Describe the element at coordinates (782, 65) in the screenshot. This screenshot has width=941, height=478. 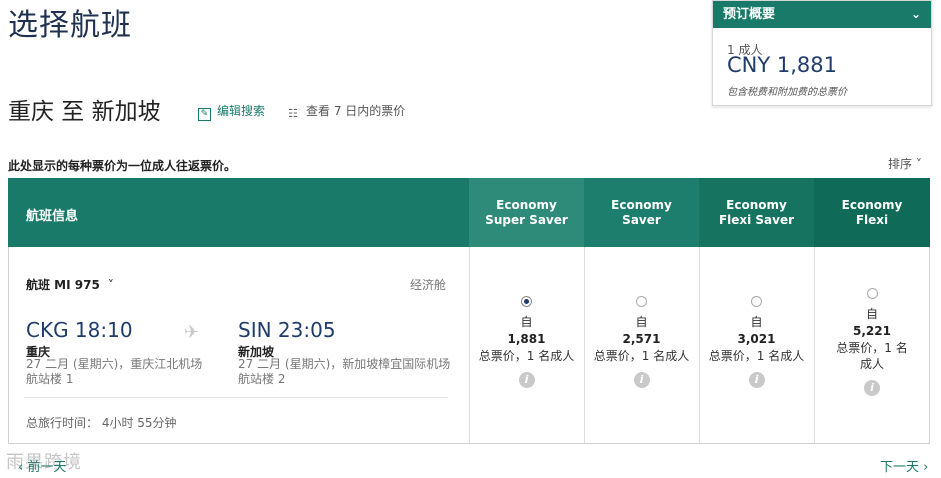
I see `summary-price: CNY 1,881` at that location.